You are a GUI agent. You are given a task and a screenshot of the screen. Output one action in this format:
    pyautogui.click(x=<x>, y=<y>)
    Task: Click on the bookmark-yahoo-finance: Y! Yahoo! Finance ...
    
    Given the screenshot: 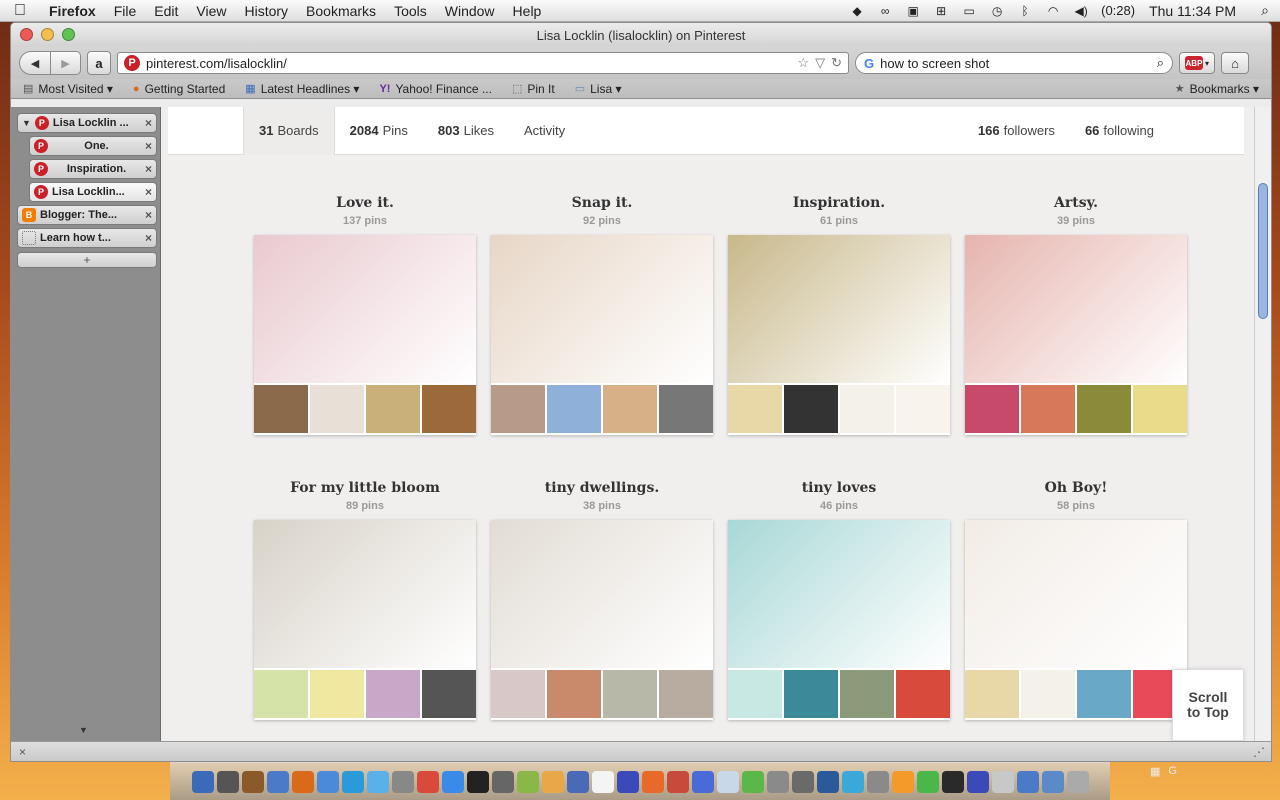 What is the action you would take?
    pyautogui.click(x=435, y=89)
    